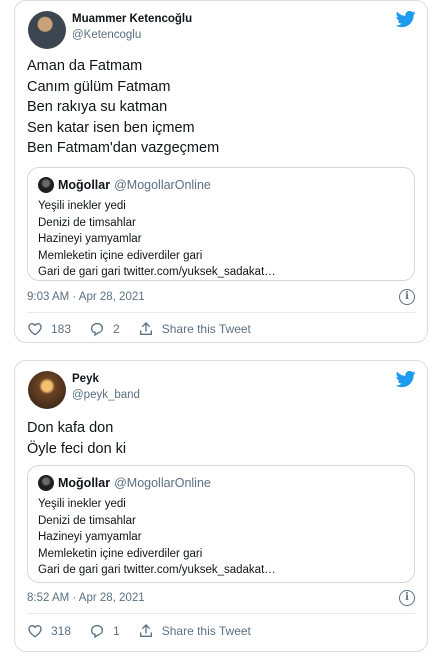 The height and width of the screenshot is (660, 430). Describe the element at coordinates (123, 148) in the screenshot. I see `tweet-line: Ben Fatmam'dan vazgeçmem` at that location.